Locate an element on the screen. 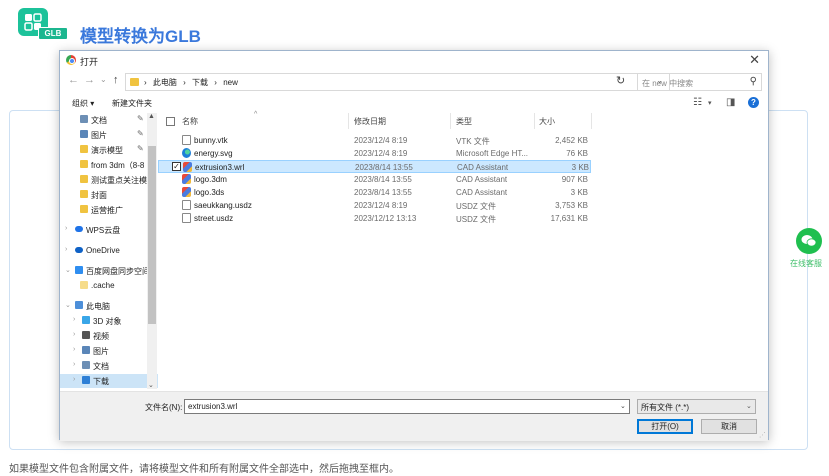 This screenshot has width=829, height=476. sidebar-item-videos: › 视频 is located at coordinates (109, 336).